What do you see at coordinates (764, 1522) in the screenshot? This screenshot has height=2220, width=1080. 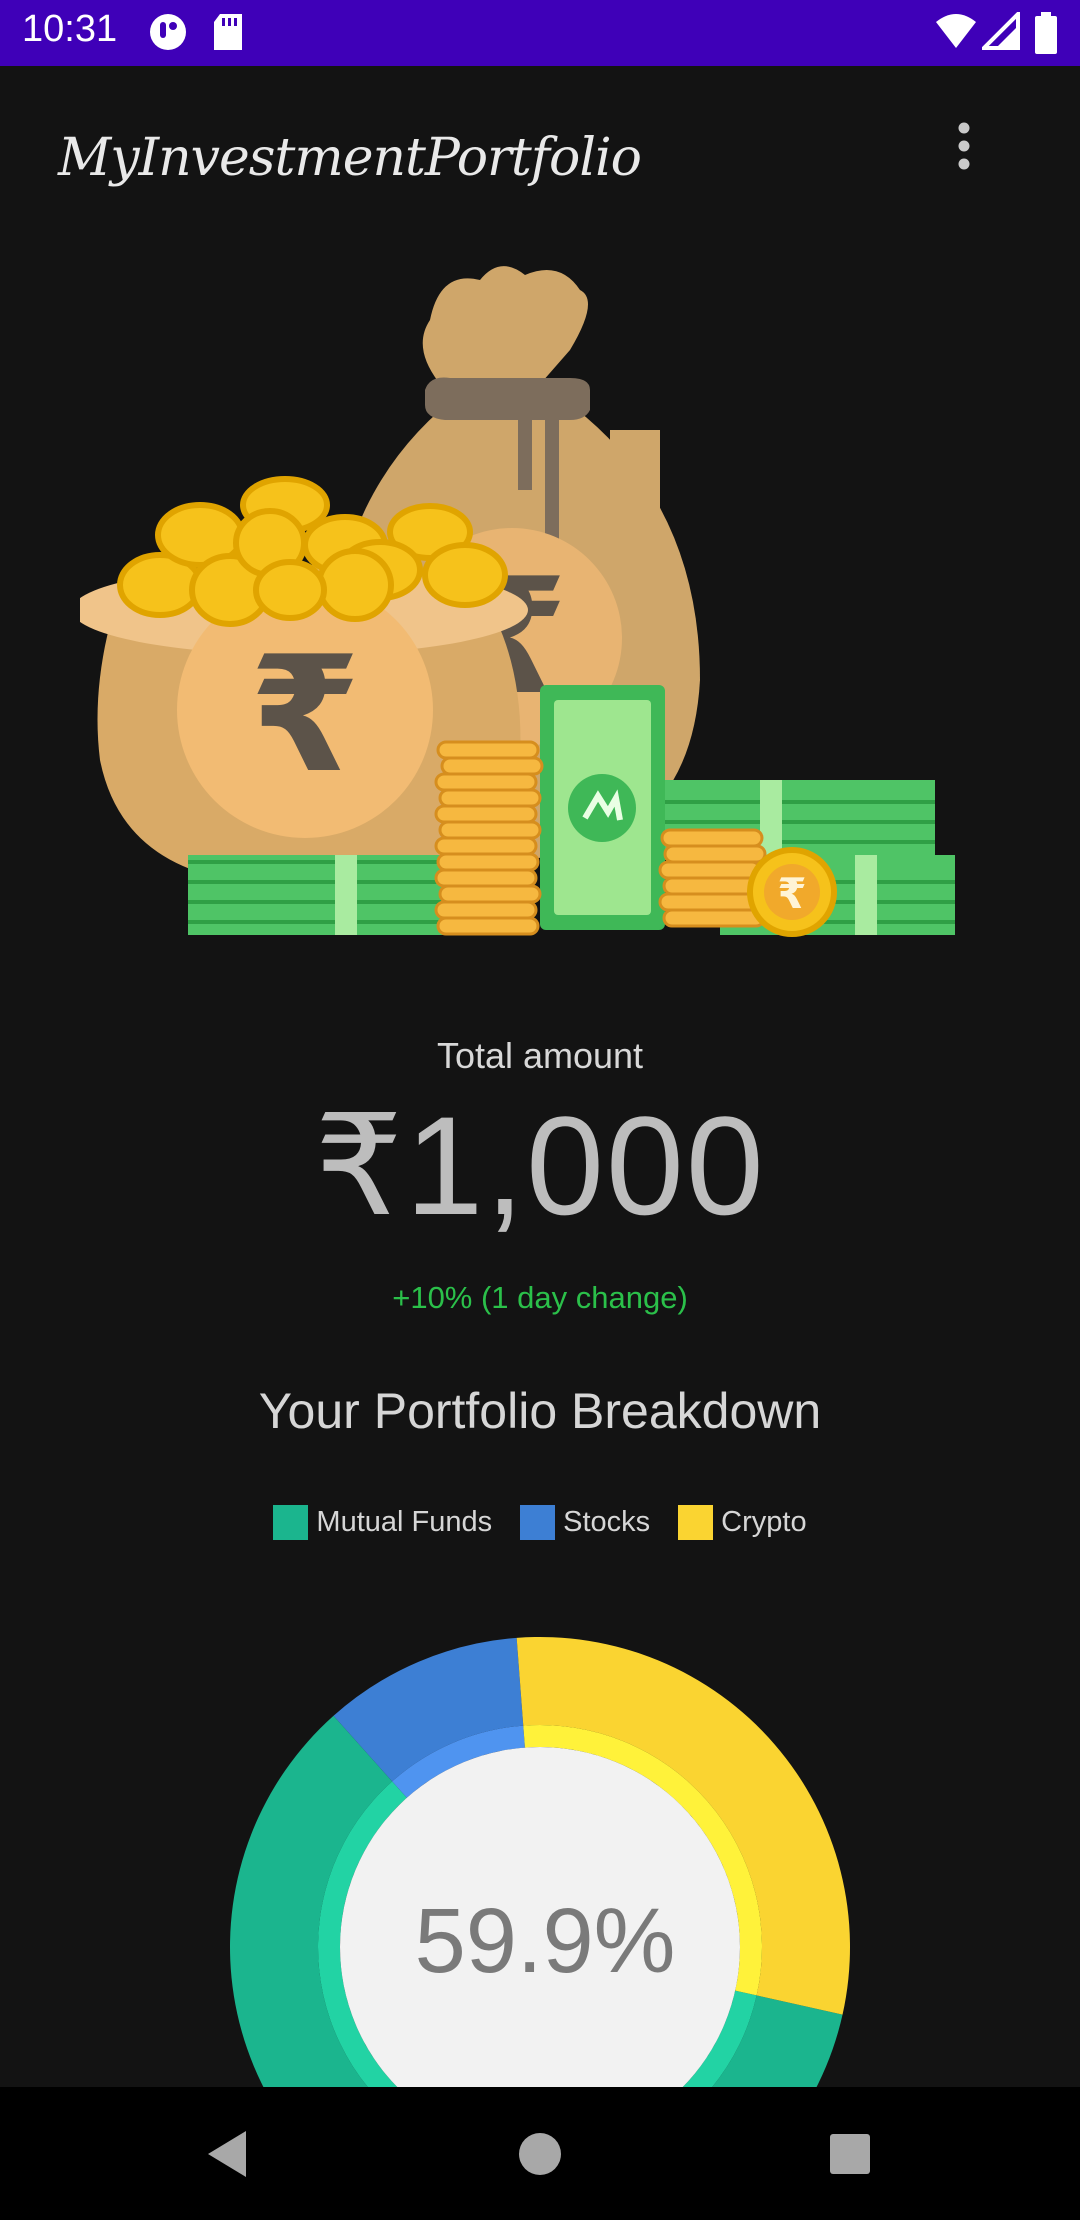 I see `legend-label-crypto: Crypto` at bounding box center [764, 1522].